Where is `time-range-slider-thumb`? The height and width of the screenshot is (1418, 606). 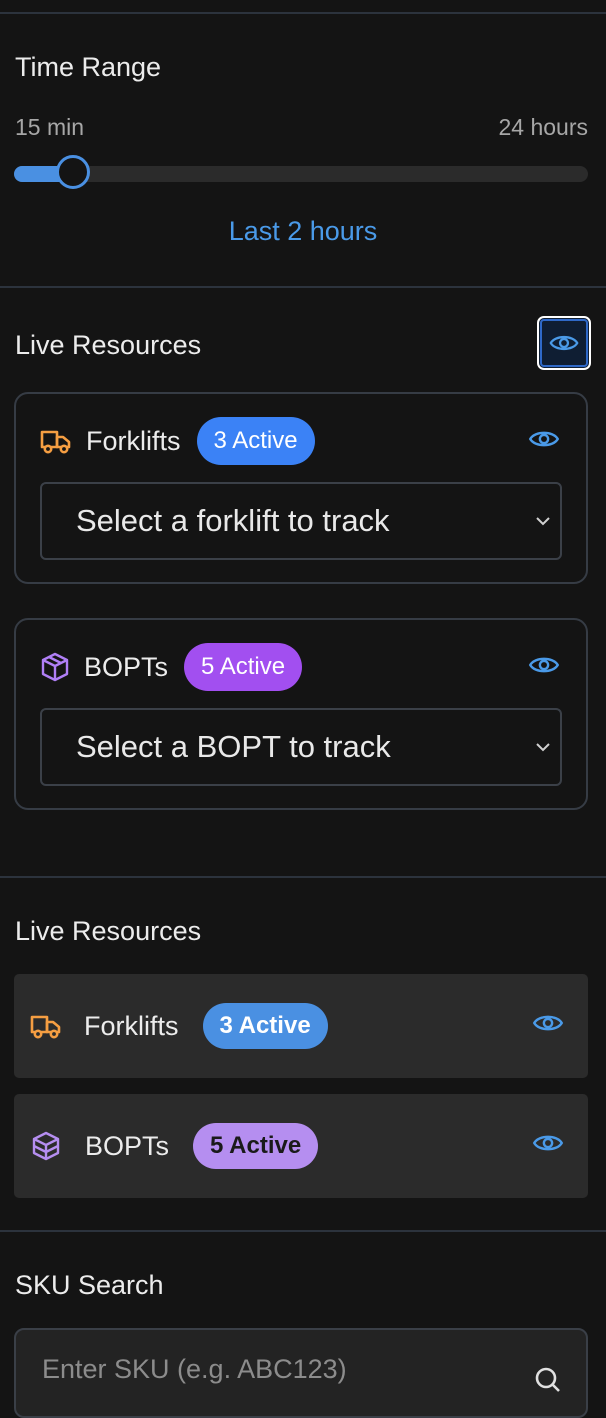 time-range-slider-thumb is located at coordinates (72, 172).